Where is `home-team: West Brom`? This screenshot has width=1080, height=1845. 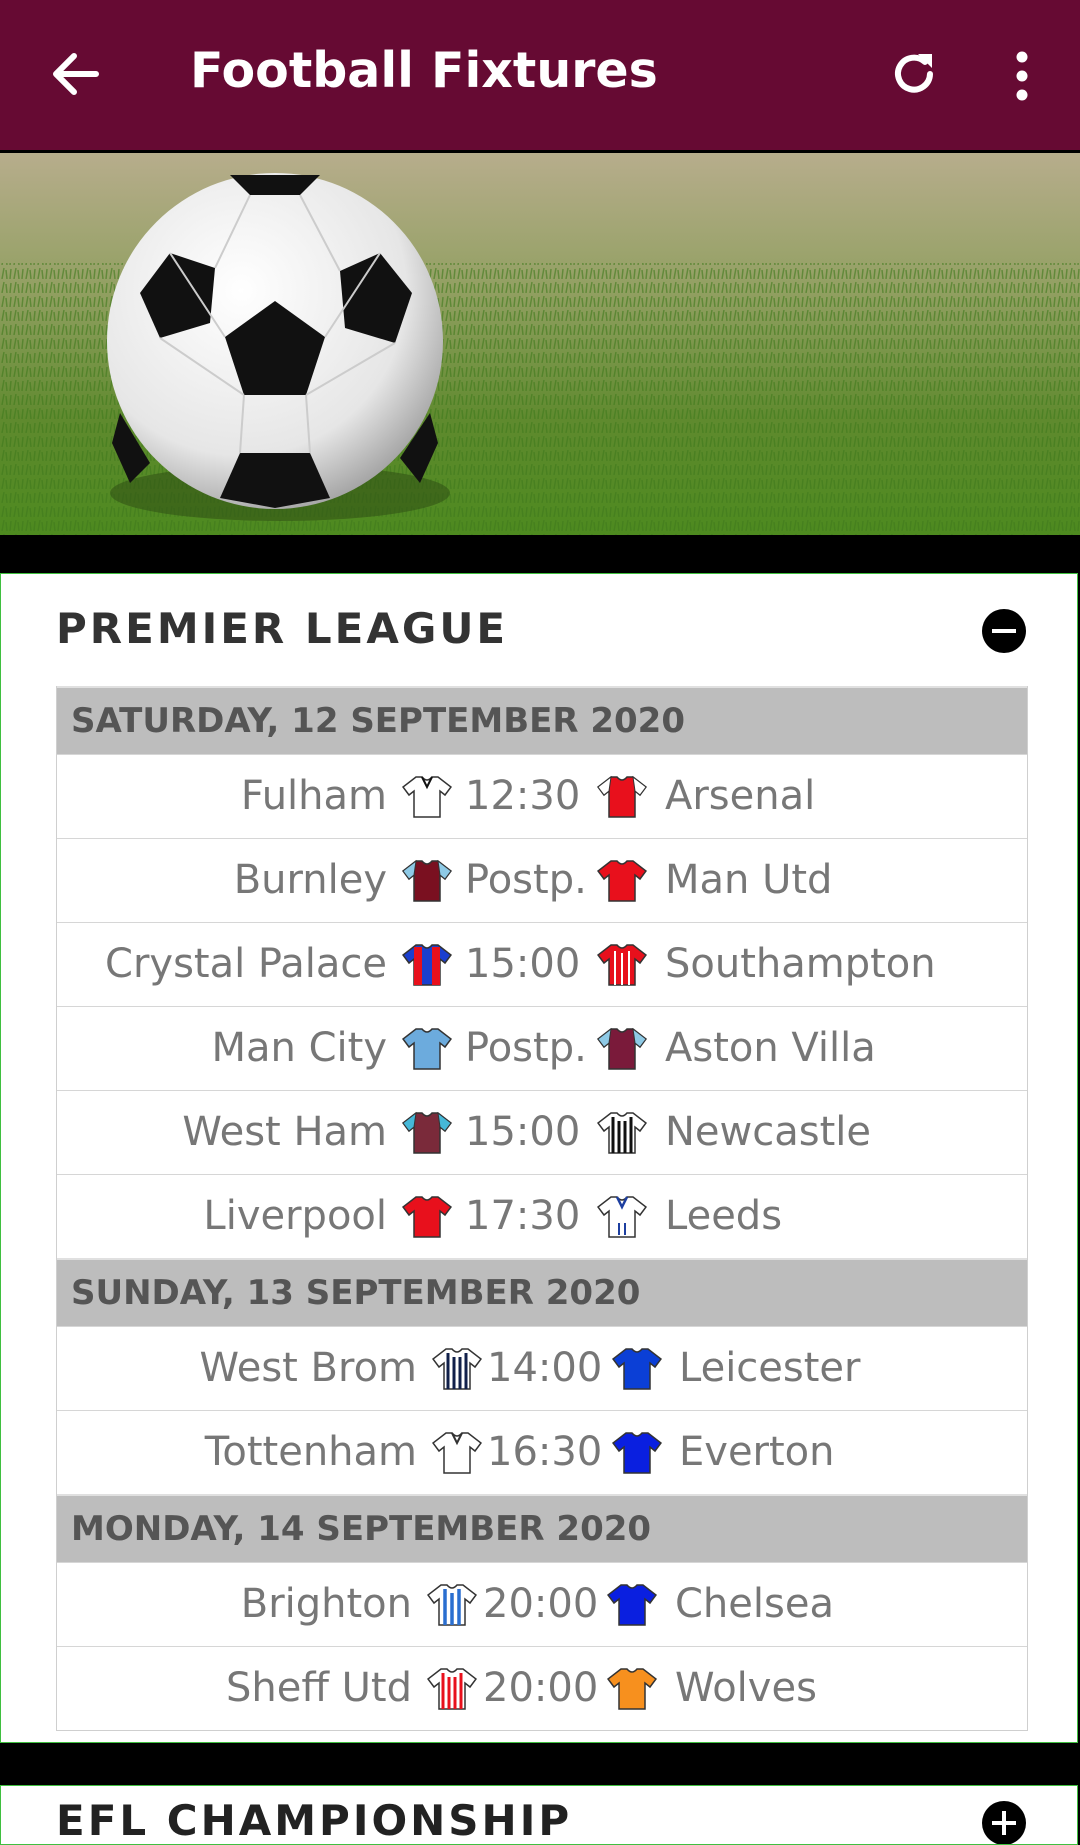 home-team: West Brom is located at coordinates (308, 1368).